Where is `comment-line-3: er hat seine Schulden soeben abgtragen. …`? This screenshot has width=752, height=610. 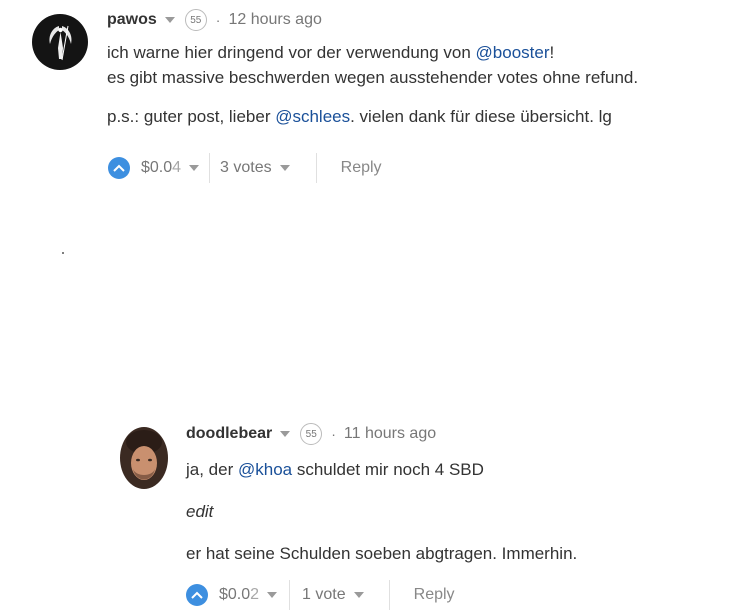
comment-line-3: er hat seine Schulden soeben abgtragen. … is located at coordinates (382, 553).